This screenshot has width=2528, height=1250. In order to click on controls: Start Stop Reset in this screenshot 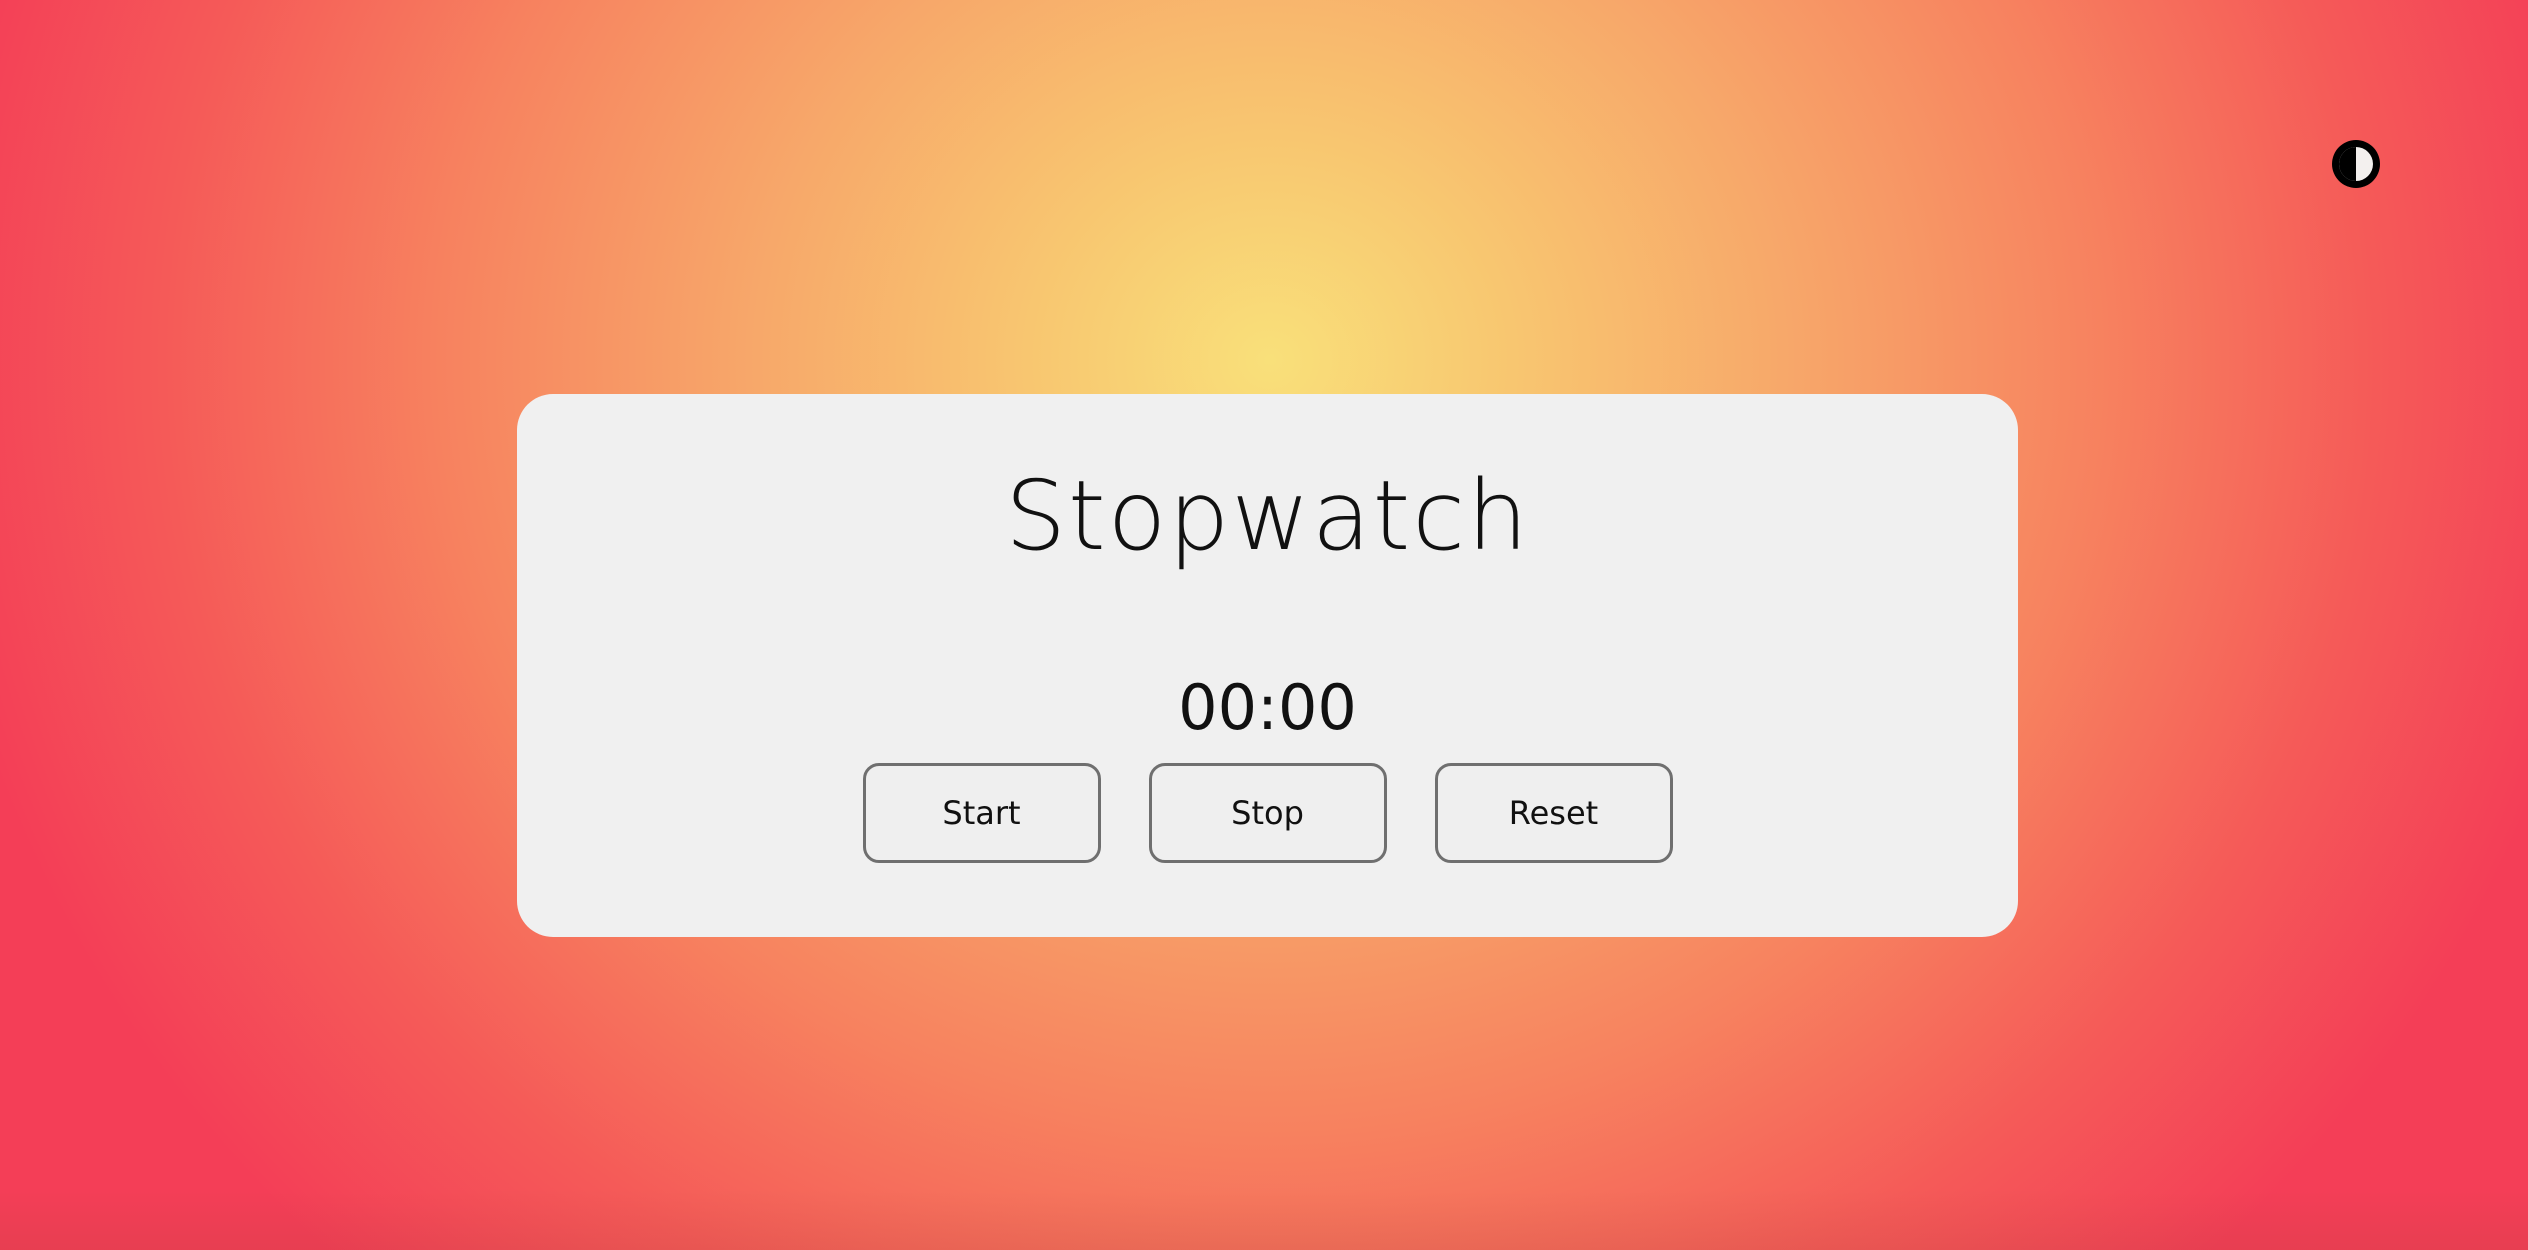, I will do `click(1267, 813)`.